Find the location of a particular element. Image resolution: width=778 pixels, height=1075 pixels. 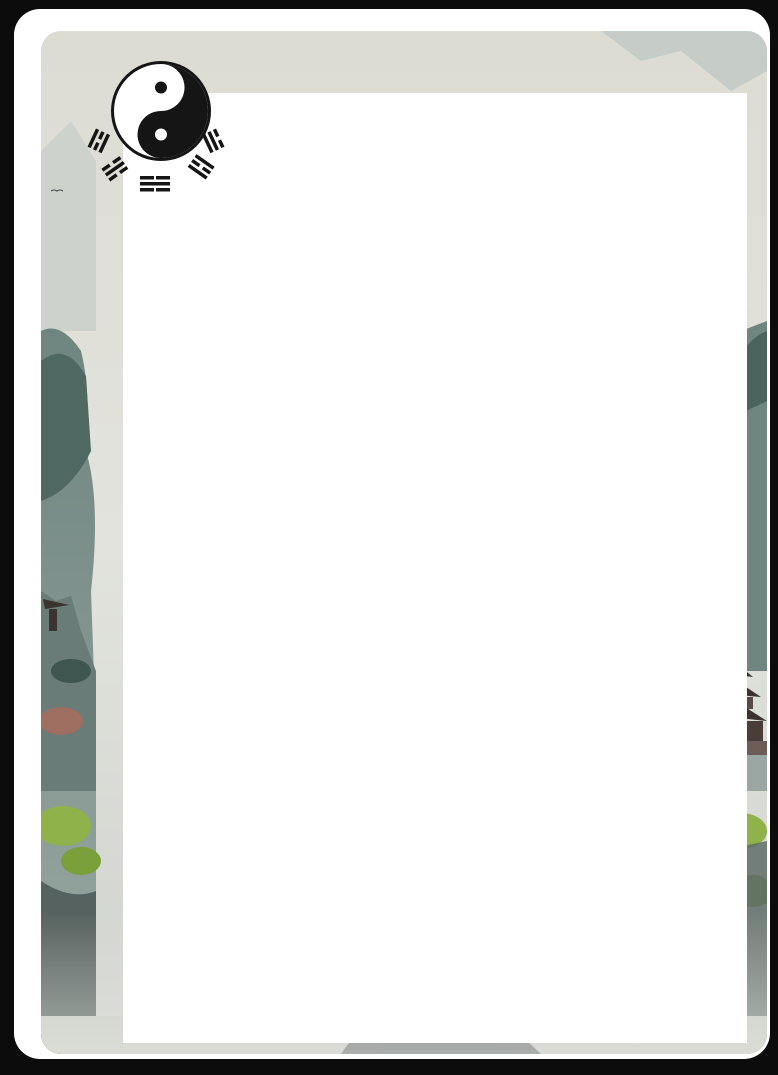

yin-yang-icon is located at coordinates (161, 111).